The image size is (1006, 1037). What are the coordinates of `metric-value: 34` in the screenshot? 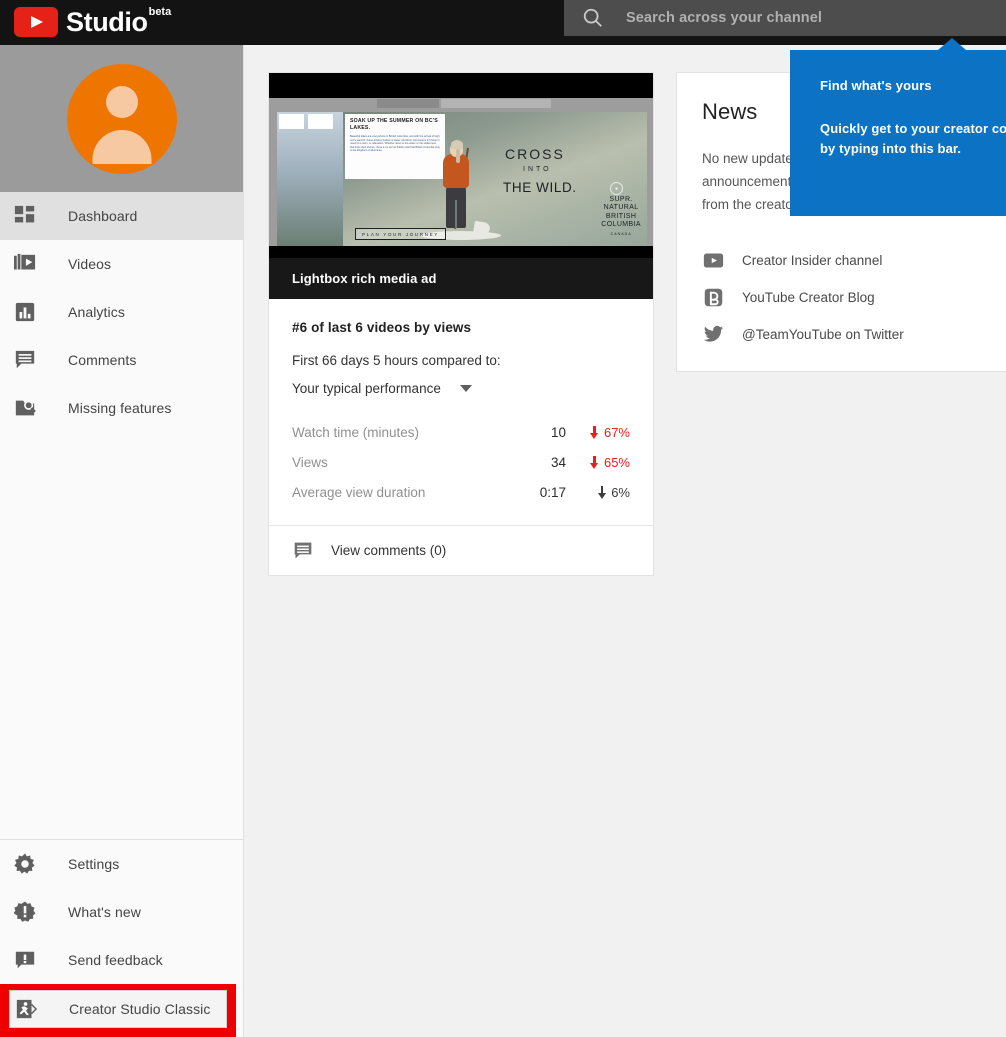 It's located at (558, 462).